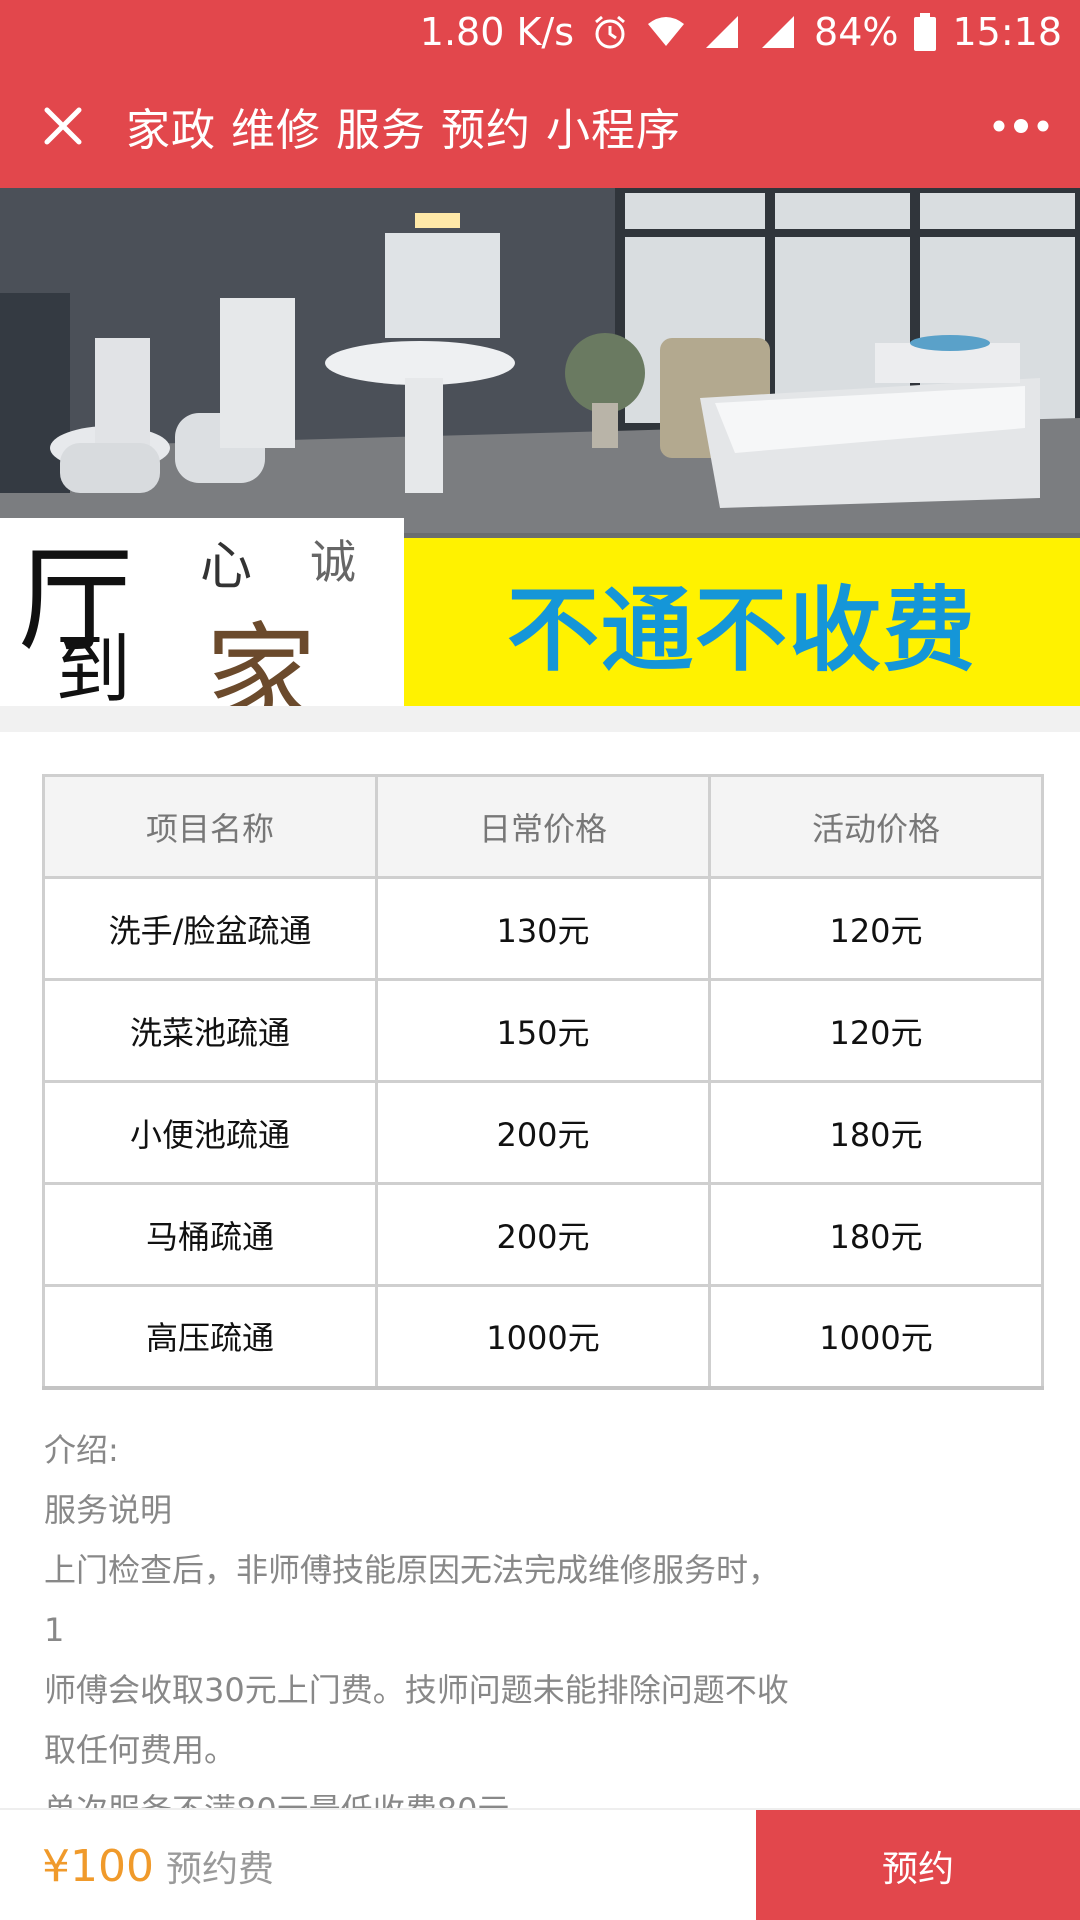 This screenshot has width=1080, height=1920. Describe the element at coordinates (876, 826) in the screenshot. I see `column-header: 活动价格` at that location.